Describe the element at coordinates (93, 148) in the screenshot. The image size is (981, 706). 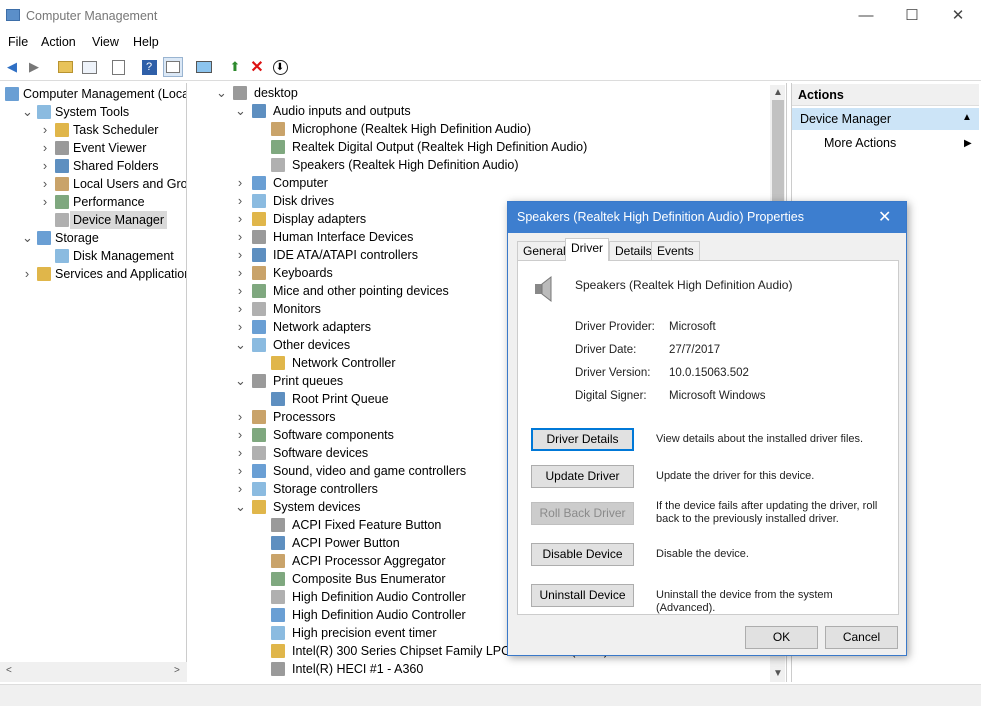
I see `tree-item-event-viewer: › Event Viewer` at that location.